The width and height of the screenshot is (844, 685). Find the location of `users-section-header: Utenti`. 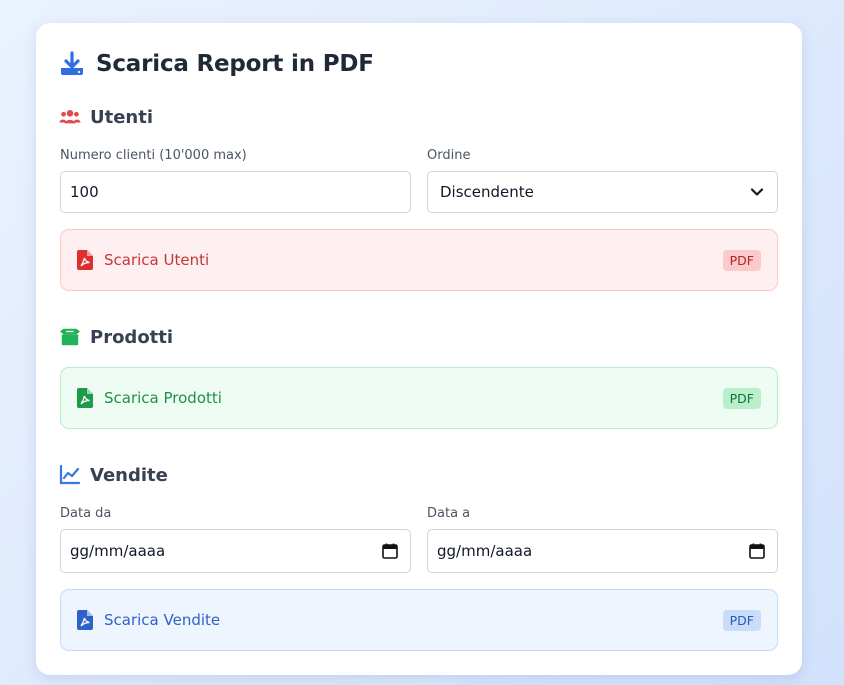

users-section-header: Utenti is located at coordinates (106, 117).